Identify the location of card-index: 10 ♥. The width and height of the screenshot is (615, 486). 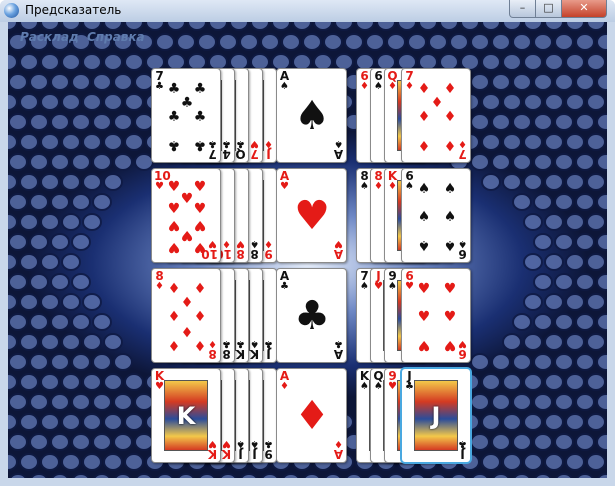
(209, 249).